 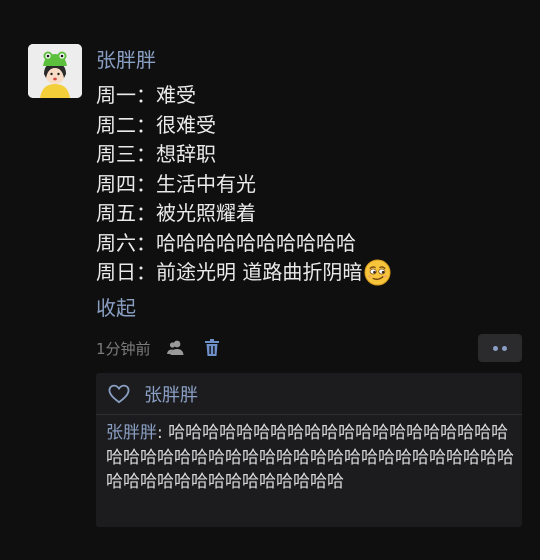 I want to click on post-time: 1分钟前, so click(x=123, y=348).